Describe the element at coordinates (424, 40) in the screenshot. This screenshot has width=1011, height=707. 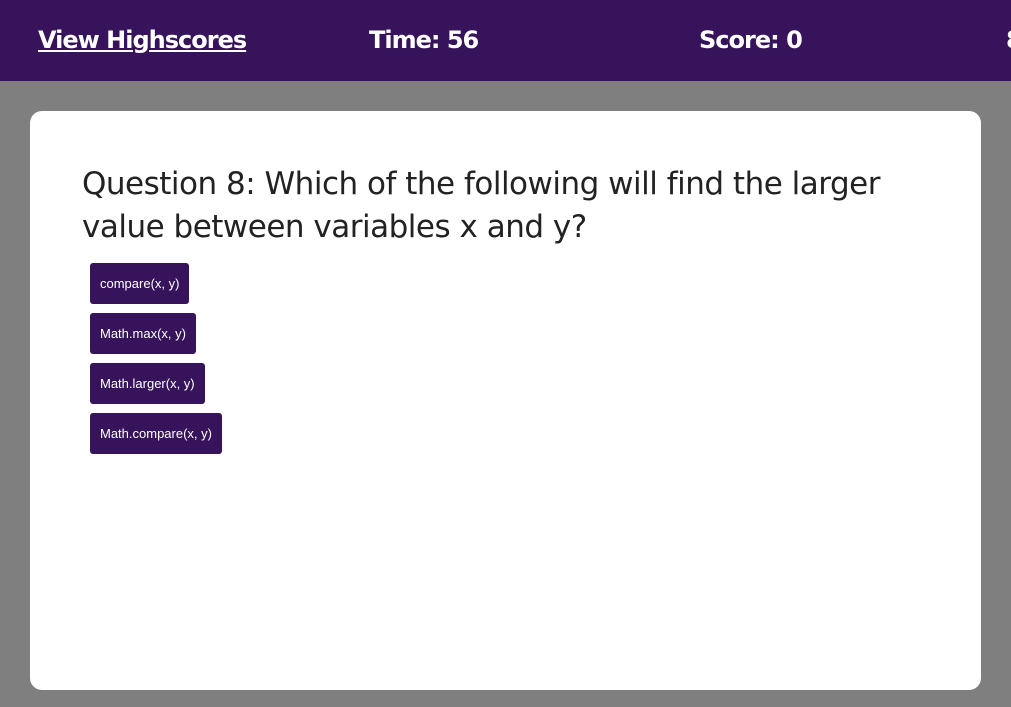
I see `timer-display: Time: 56` at that location.